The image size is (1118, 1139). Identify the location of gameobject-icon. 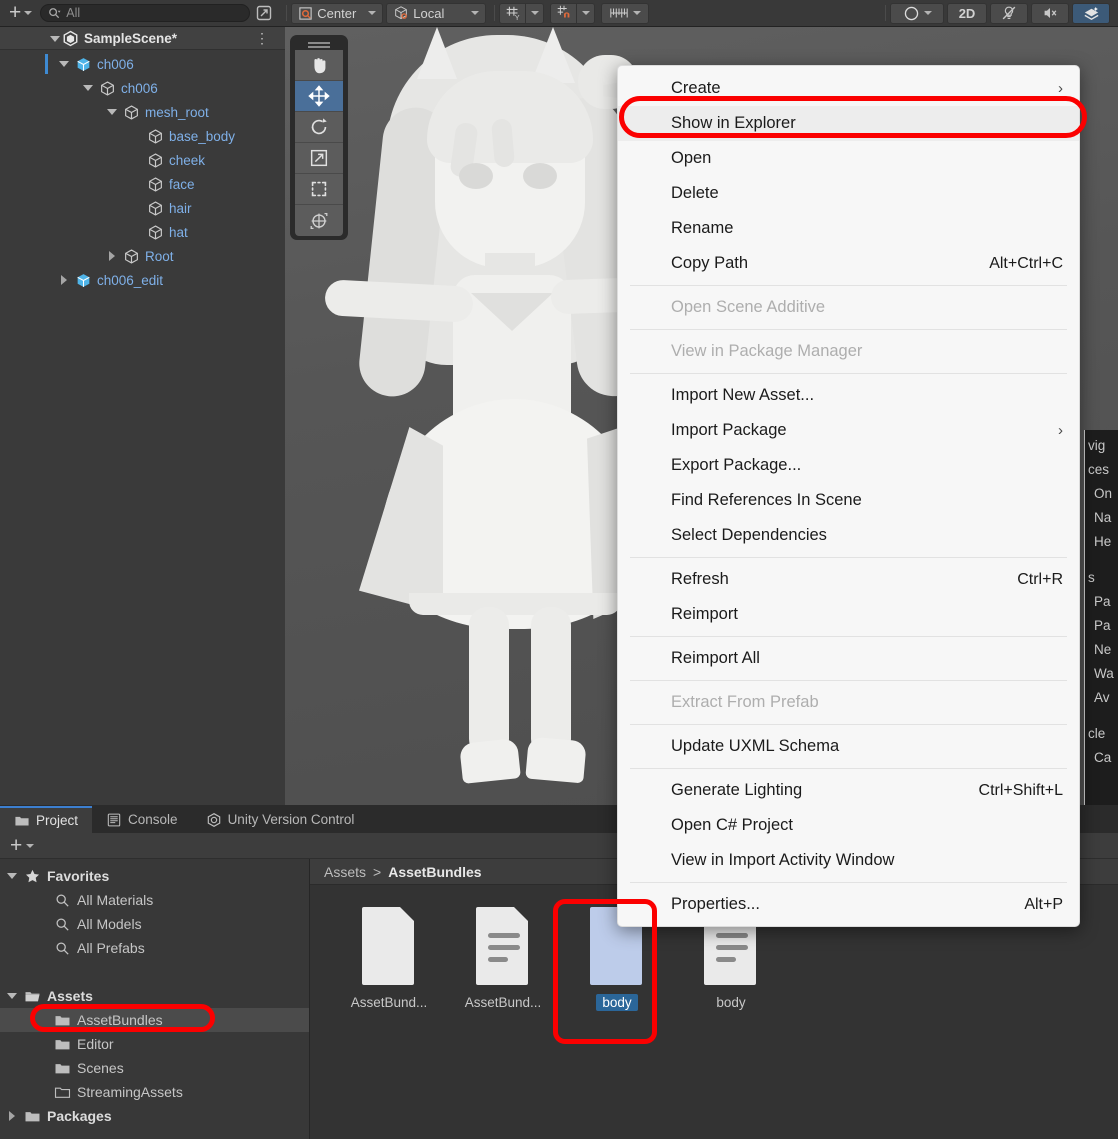
(155, 184).